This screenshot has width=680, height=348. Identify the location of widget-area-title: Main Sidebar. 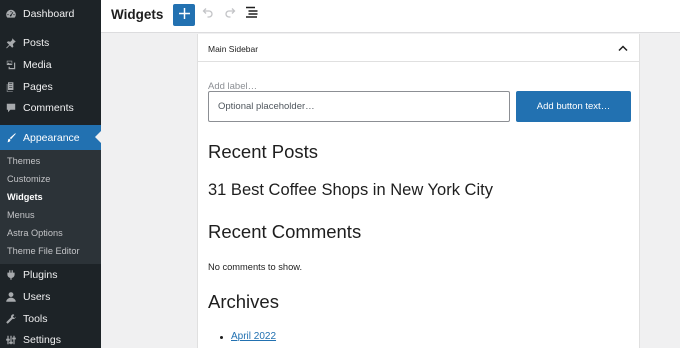
(233, 49).